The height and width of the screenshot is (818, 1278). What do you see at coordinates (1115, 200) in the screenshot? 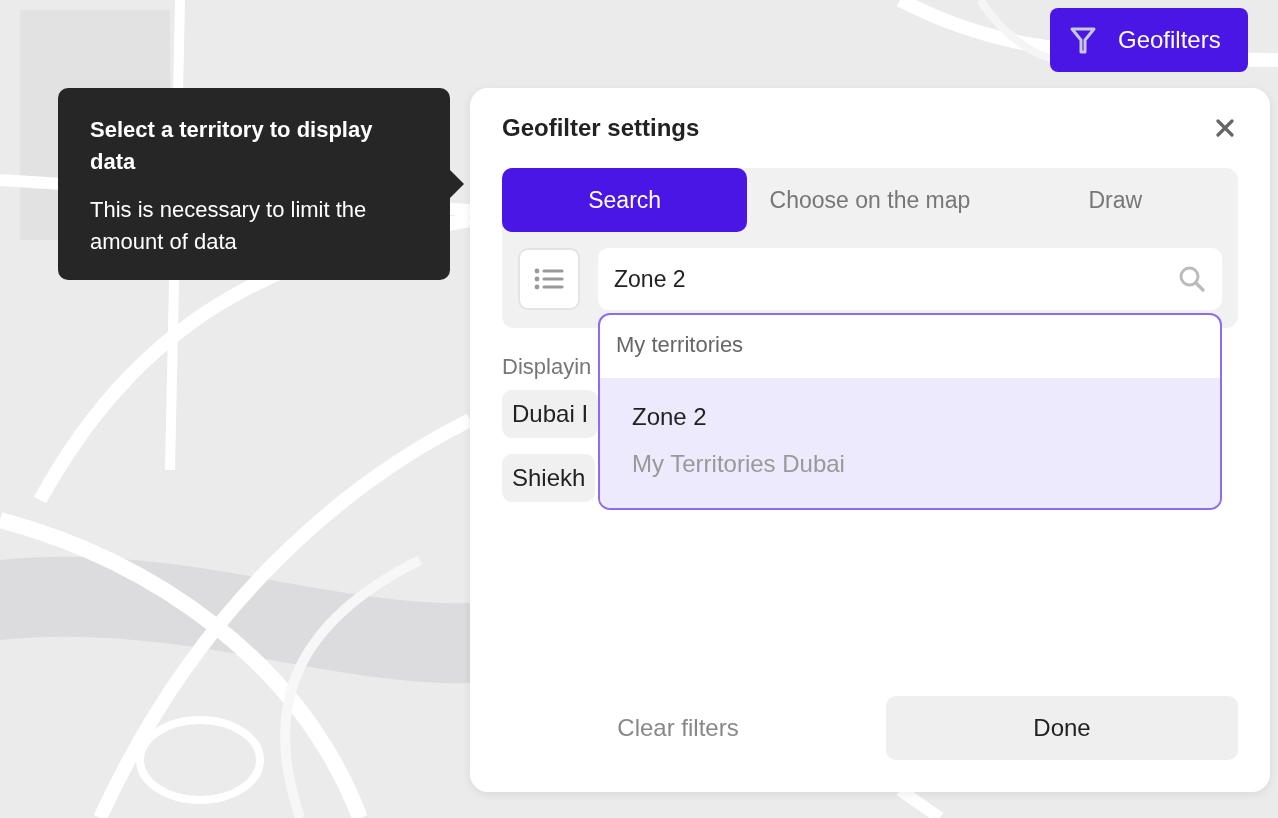
I see `tab: Draw` at bounding box center [1115, 200].